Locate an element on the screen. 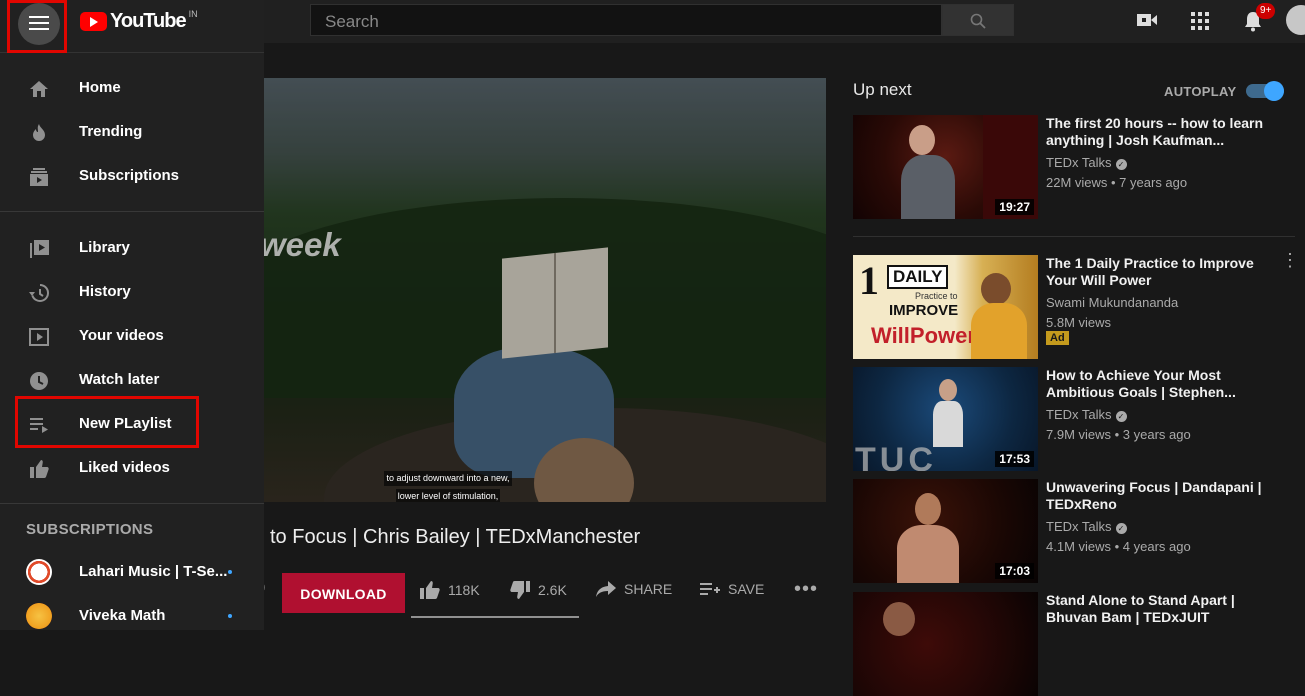  like-count: 118K is located at coordinates (464, 590).